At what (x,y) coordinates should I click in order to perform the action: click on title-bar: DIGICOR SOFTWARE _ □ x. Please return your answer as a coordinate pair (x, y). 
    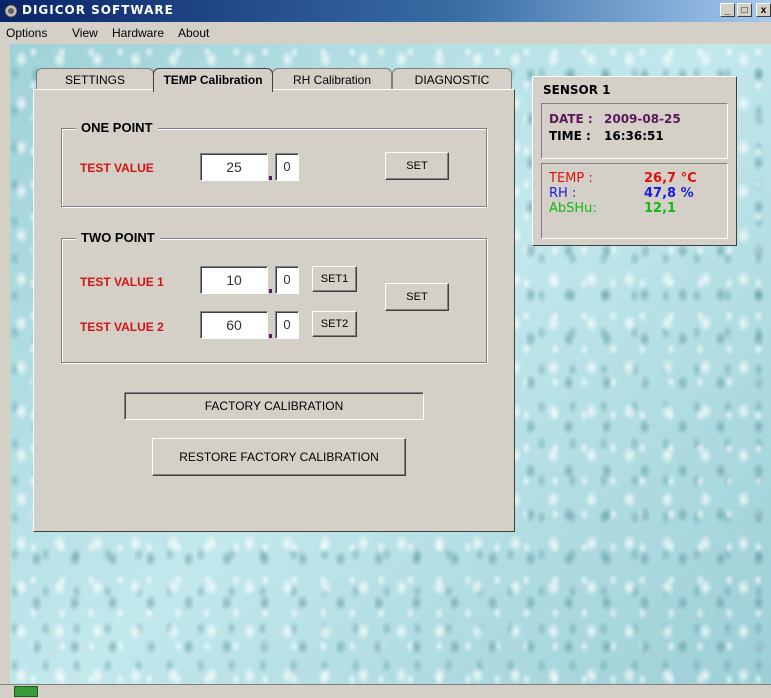
    Looking at the image, I should click on (385, 11).